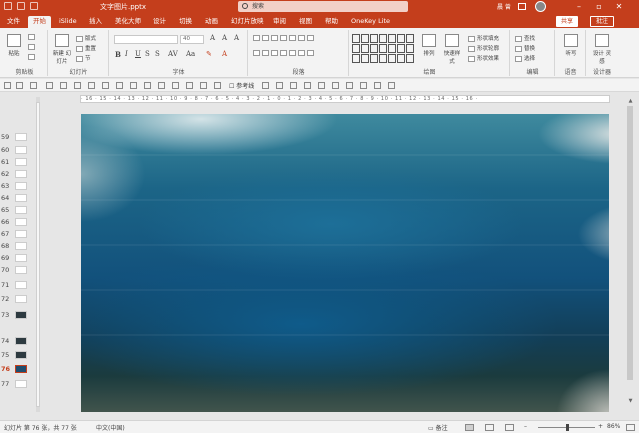  What do you see at coordinates (525, 426) in the screenshot?
I see `zoom-out-icon: –` at bounding box center [525, 426].